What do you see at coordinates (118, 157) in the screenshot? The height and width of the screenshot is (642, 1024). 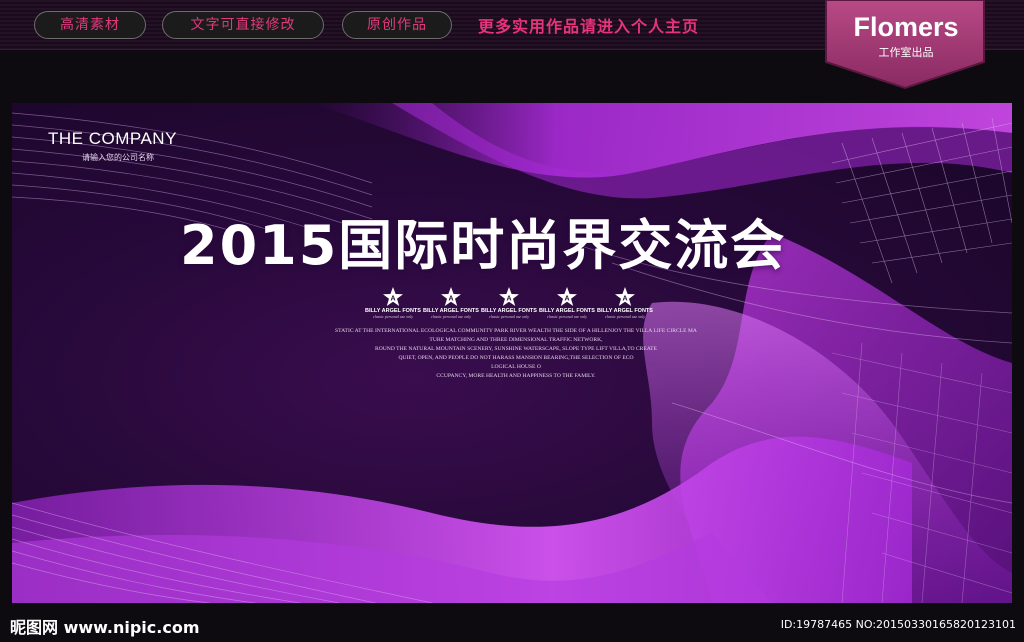 I see `company-name-placeholder: 请输入您的公司名称` at bounding box center [118, 157].